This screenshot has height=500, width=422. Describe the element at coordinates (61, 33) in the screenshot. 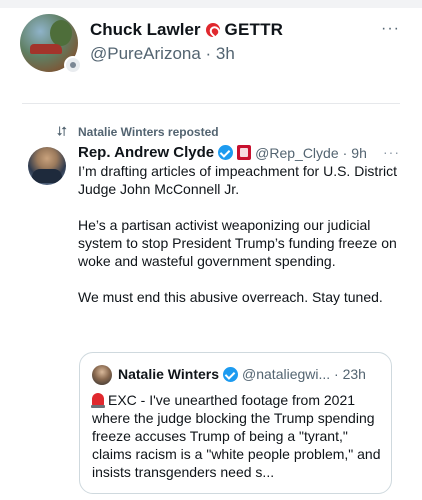

I see `avatar-tree` at that location.